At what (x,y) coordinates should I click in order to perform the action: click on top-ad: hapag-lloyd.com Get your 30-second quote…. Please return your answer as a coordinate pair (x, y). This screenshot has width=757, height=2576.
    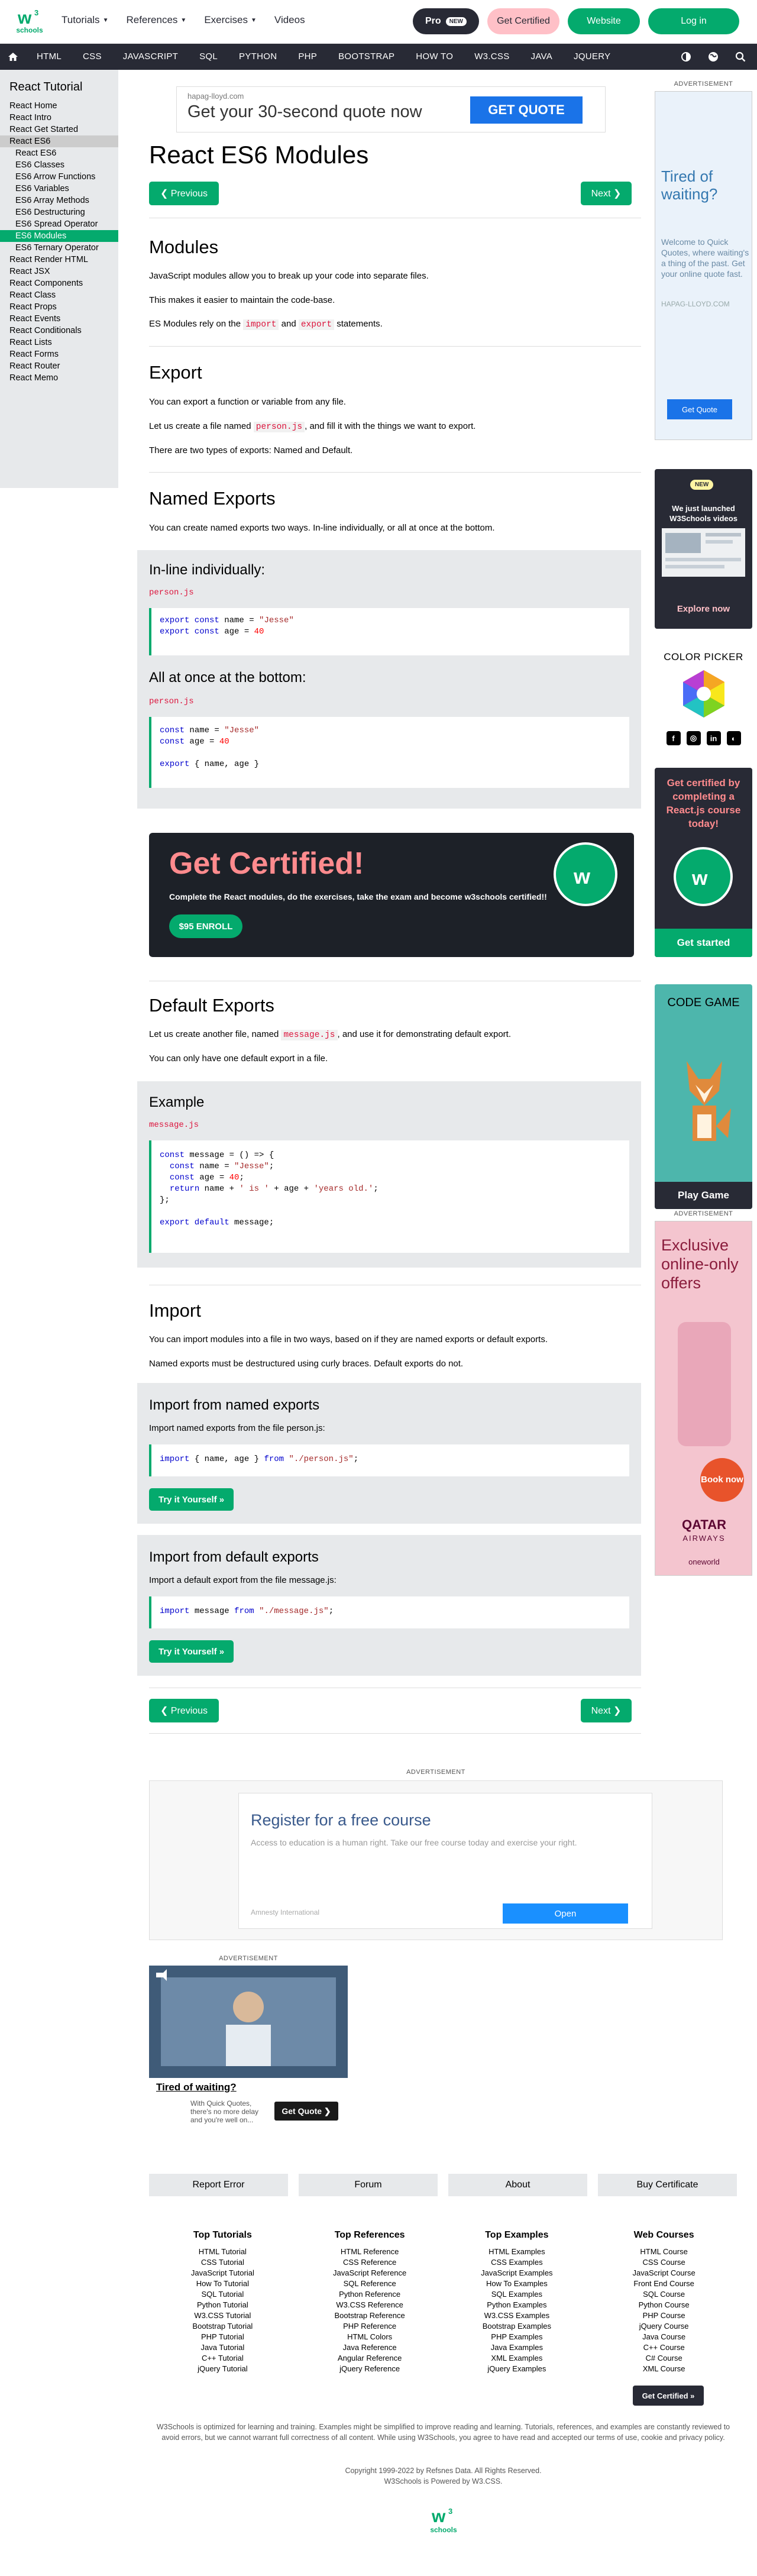
    Looking at the image, I should click on (391, 109).